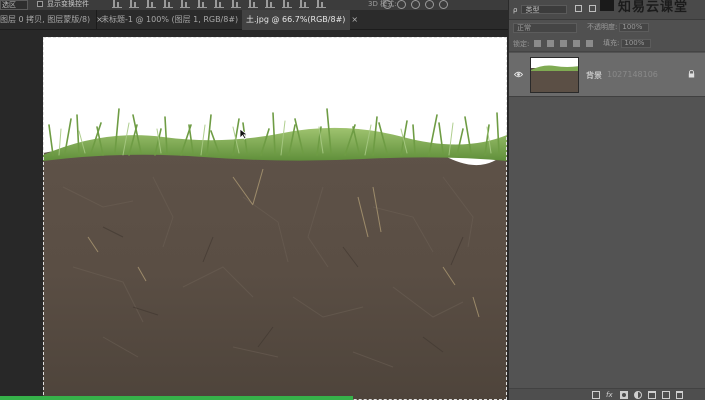  I want to click on align-right-icon, so click(202, 4).